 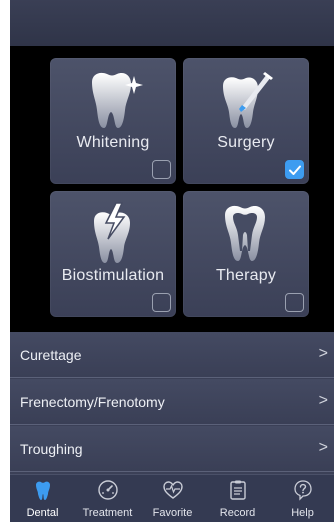 What do you see at coordinates (172, 513) in the screenshot?
I see `tab-label: Favorite` at bounding box center [172, 513].